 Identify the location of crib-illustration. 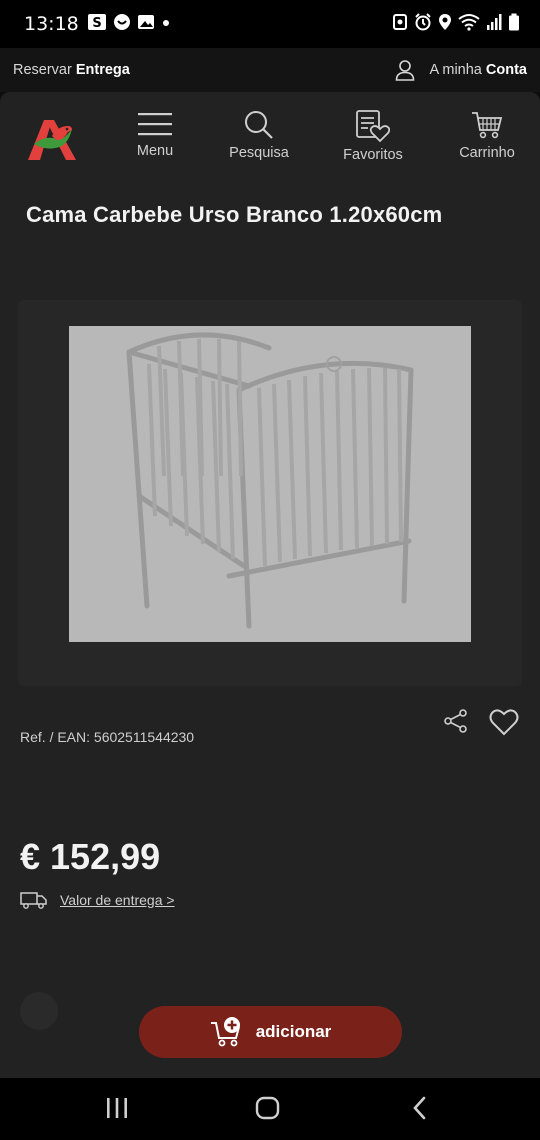
(270, 480).